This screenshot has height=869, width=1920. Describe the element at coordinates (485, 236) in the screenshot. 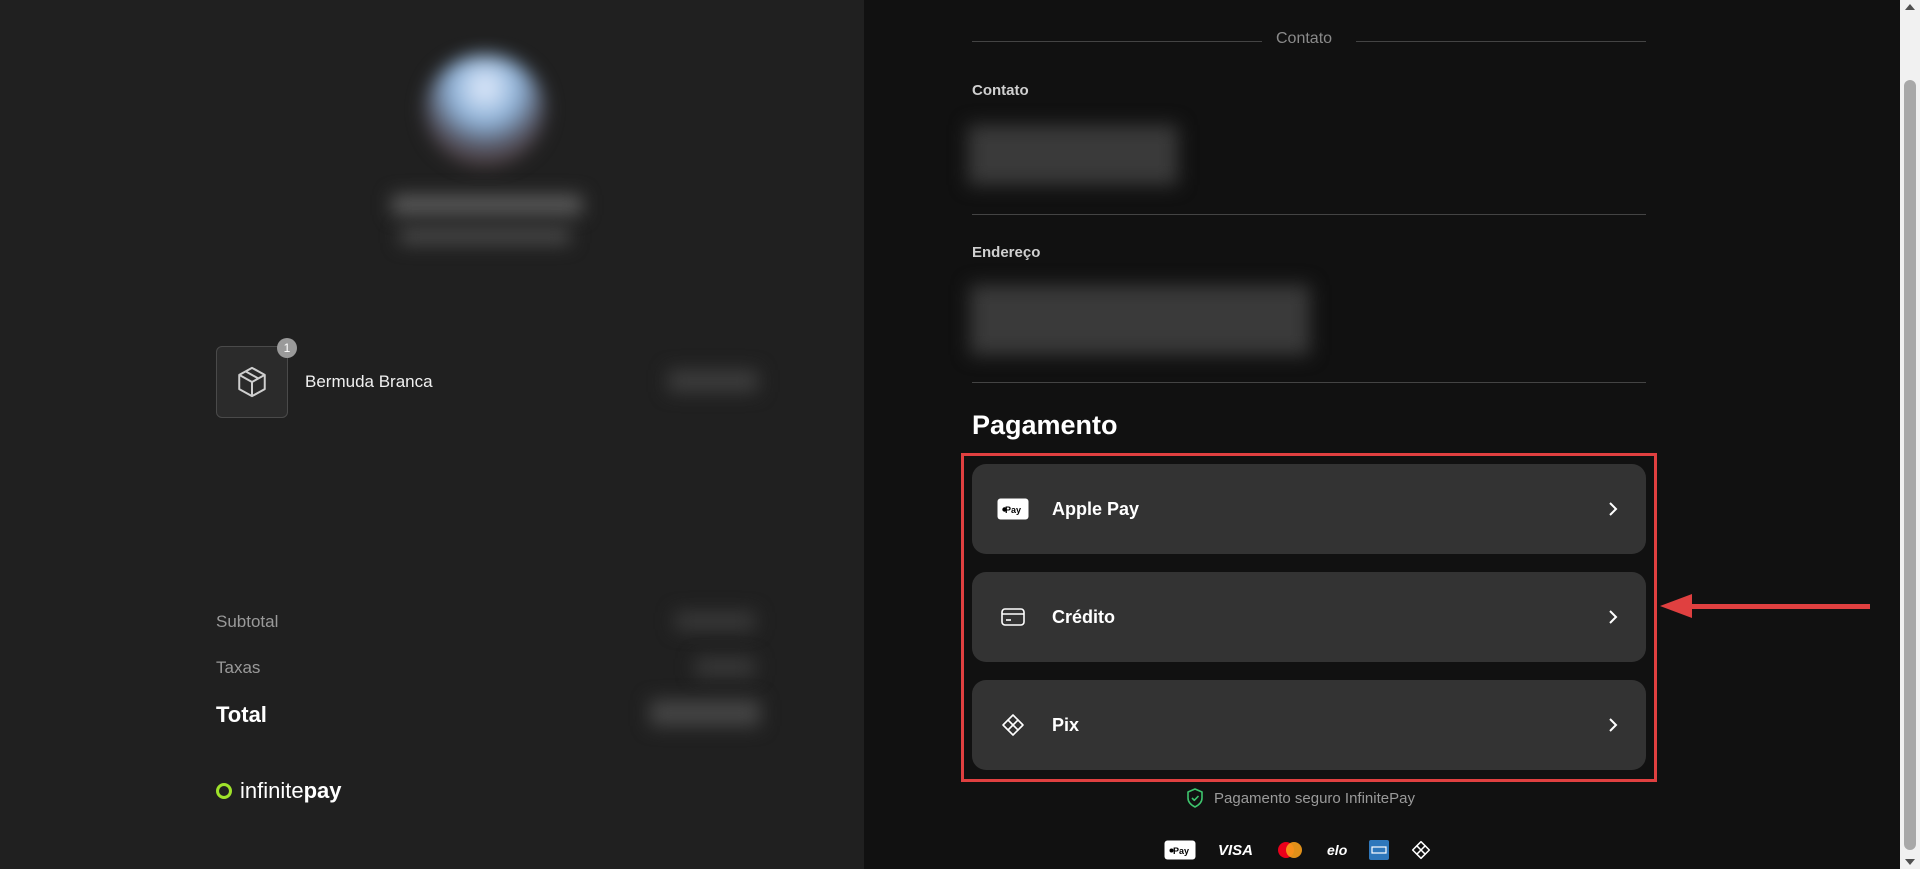

I see `store-subtitle-redacted` at that location.